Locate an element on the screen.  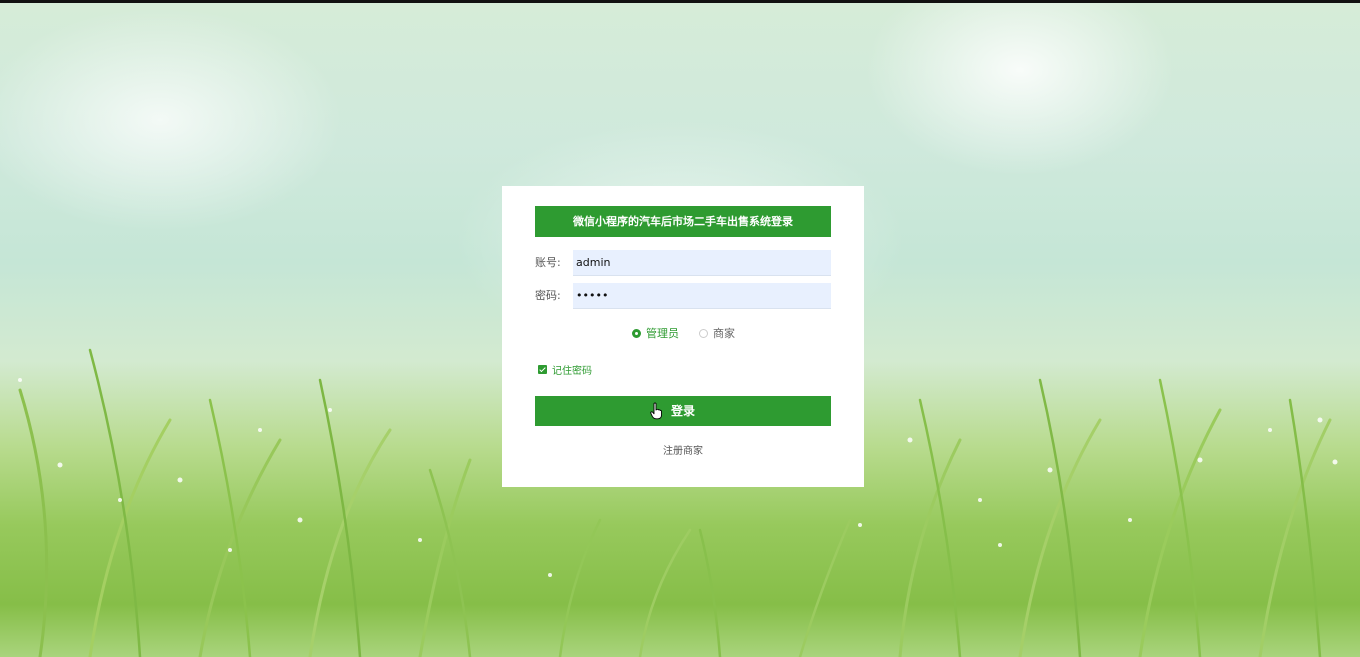
login-button: 登录 is located at coordinates (683, 411).